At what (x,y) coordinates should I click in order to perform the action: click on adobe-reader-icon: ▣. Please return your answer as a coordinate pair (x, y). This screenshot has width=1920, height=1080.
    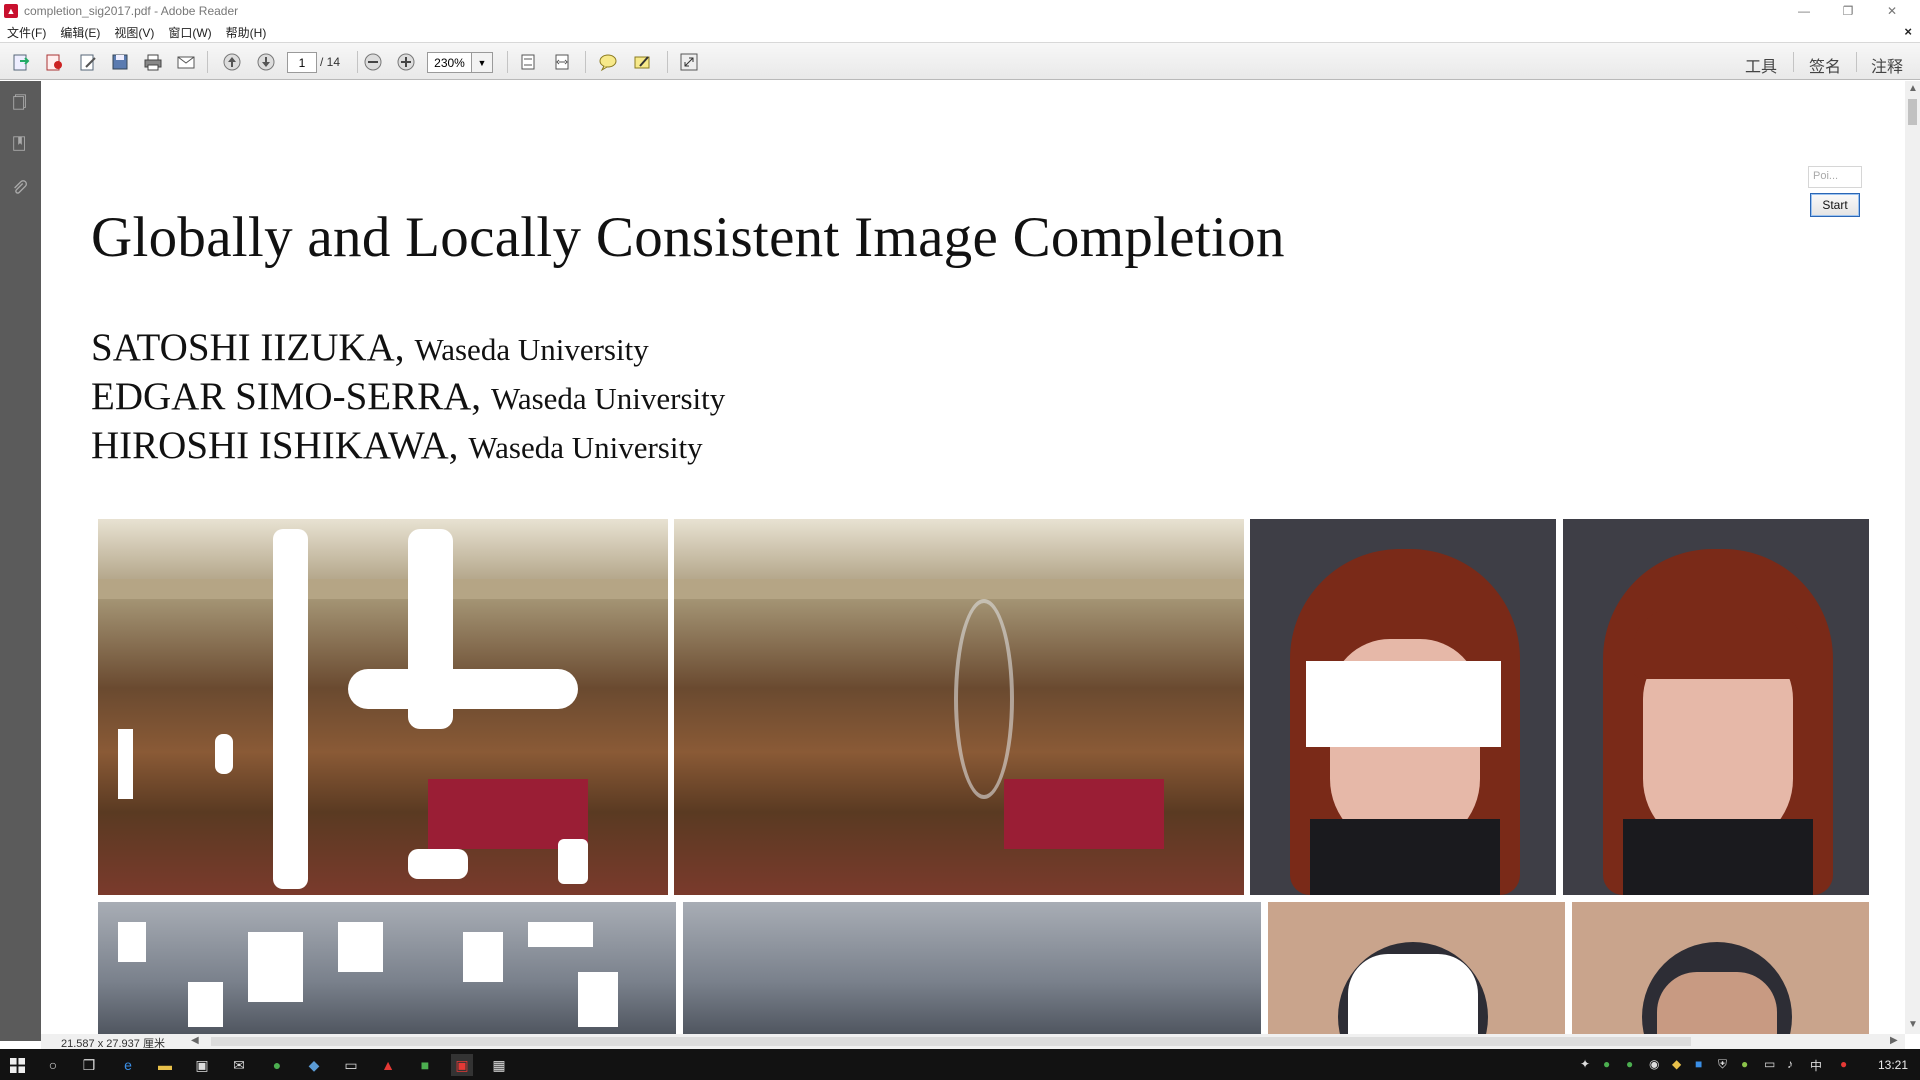
    Looking at the image, I should click on (462, 1065).